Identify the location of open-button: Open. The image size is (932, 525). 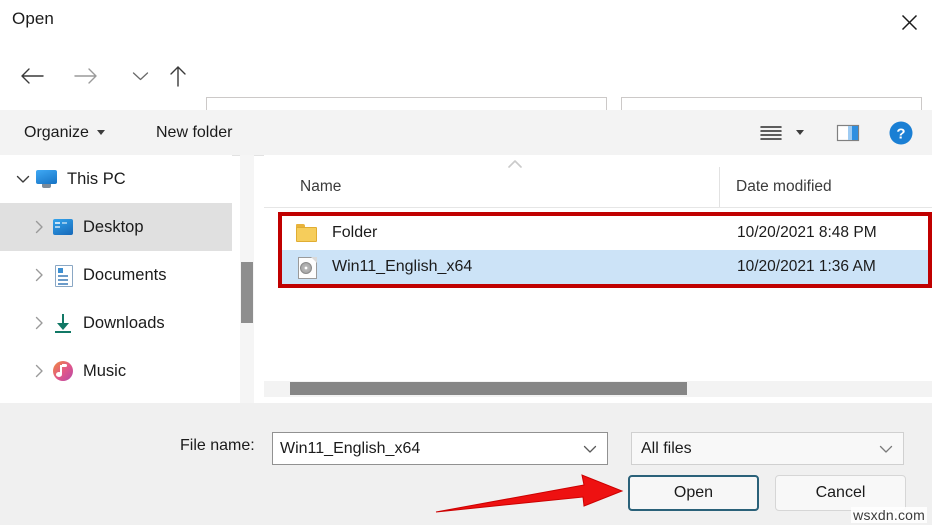
(693, 493).